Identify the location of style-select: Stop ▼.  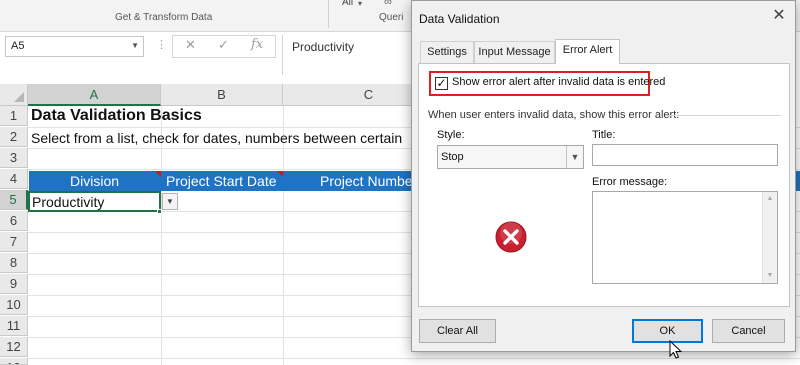
(510, 157).